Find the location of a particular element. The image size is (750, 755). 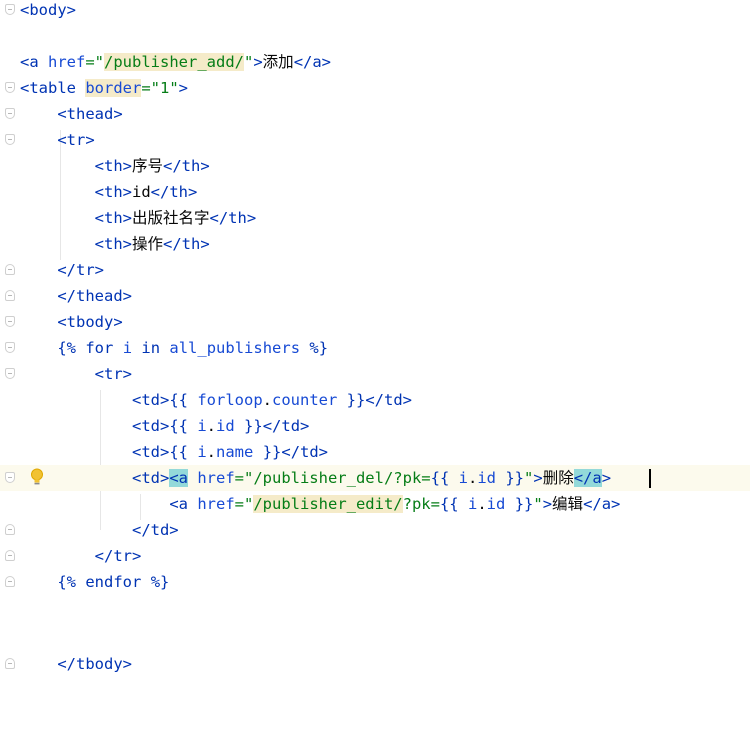

code-text: <tbody> is located at coordinates (90, 322).